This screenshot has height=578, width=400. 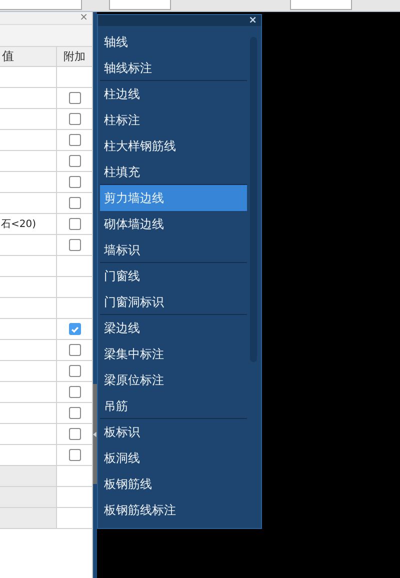 I want to click on layer-menu-item: 轴线标注, so click(x=173, y=68).